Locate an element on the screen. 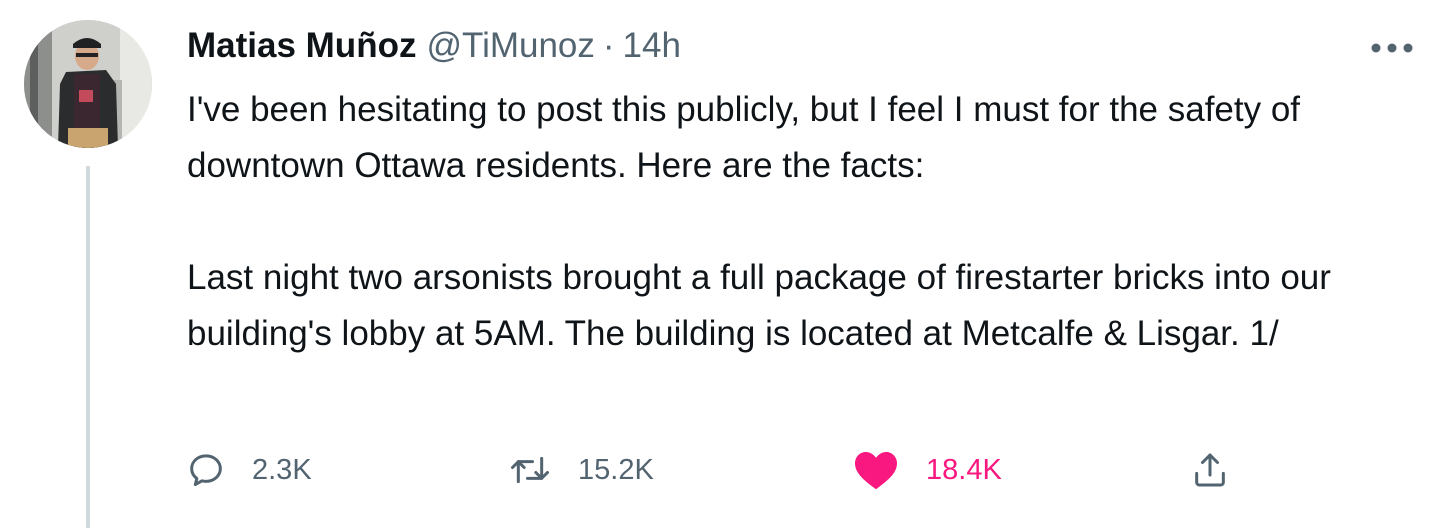 The width and height of the screenshot is (1446, 528). tweet-header: Matias Muñoz @TiMunoz · 14h is located at coordinates (434, 46).